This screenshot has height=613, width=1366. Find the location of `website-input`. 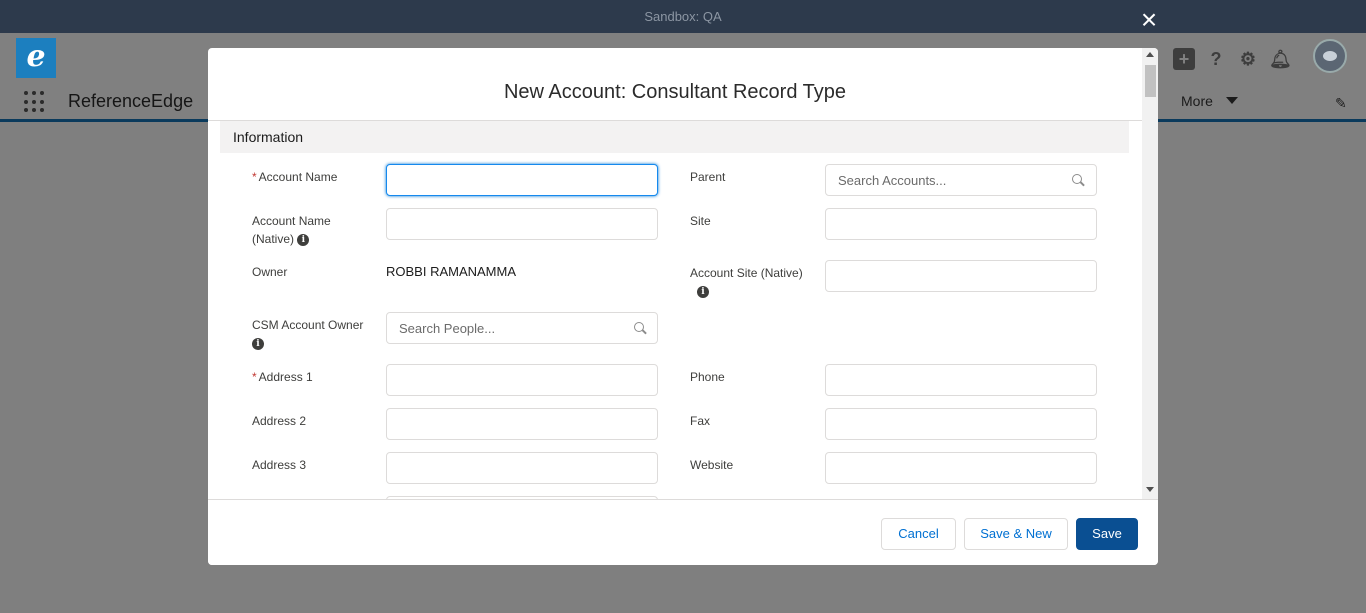

website-input is located at coordinates (961, 468).